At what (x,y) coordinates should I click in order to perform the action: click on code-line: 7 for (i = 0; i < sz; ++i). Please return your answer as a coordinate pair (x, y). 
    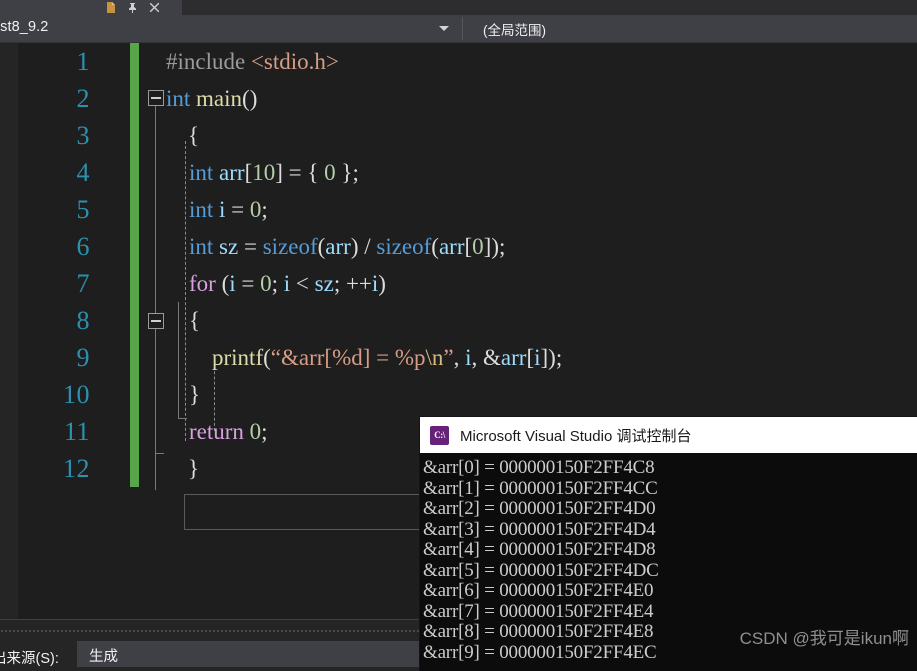
    Looking at the image, I should click on (467, 283).